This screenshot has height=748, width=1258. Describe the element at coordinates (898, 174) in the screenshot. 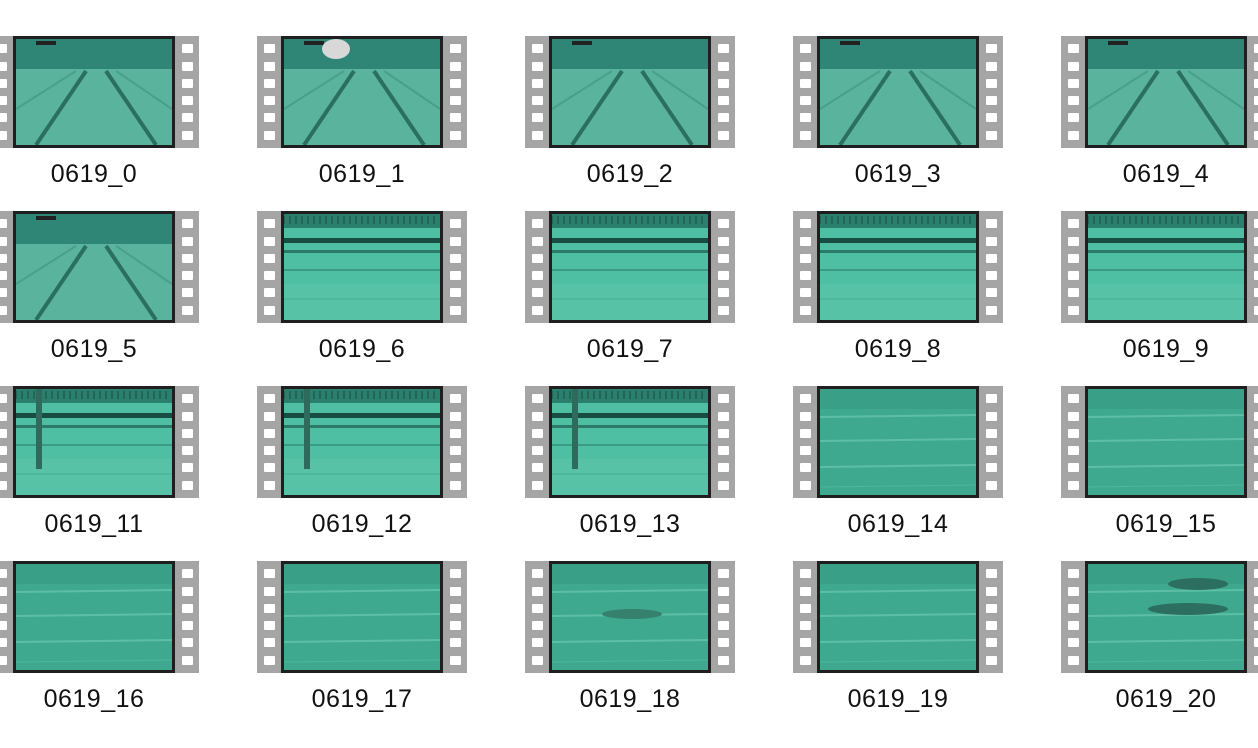

I see `file-name-label: 0619_3` at that location.